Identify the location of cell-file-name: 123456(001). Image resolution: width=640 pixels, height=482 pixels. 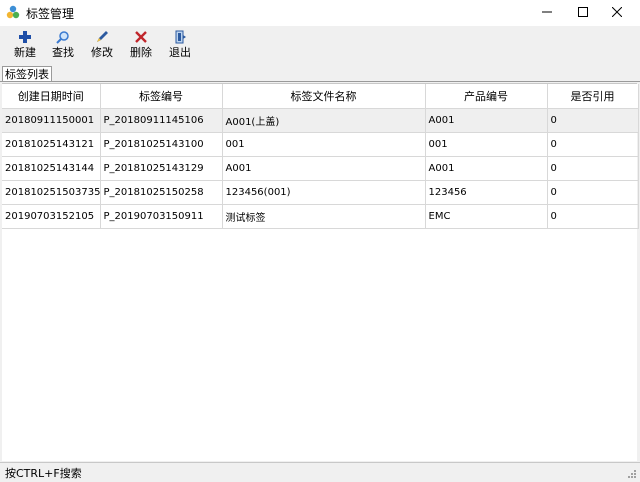
(324, 192).